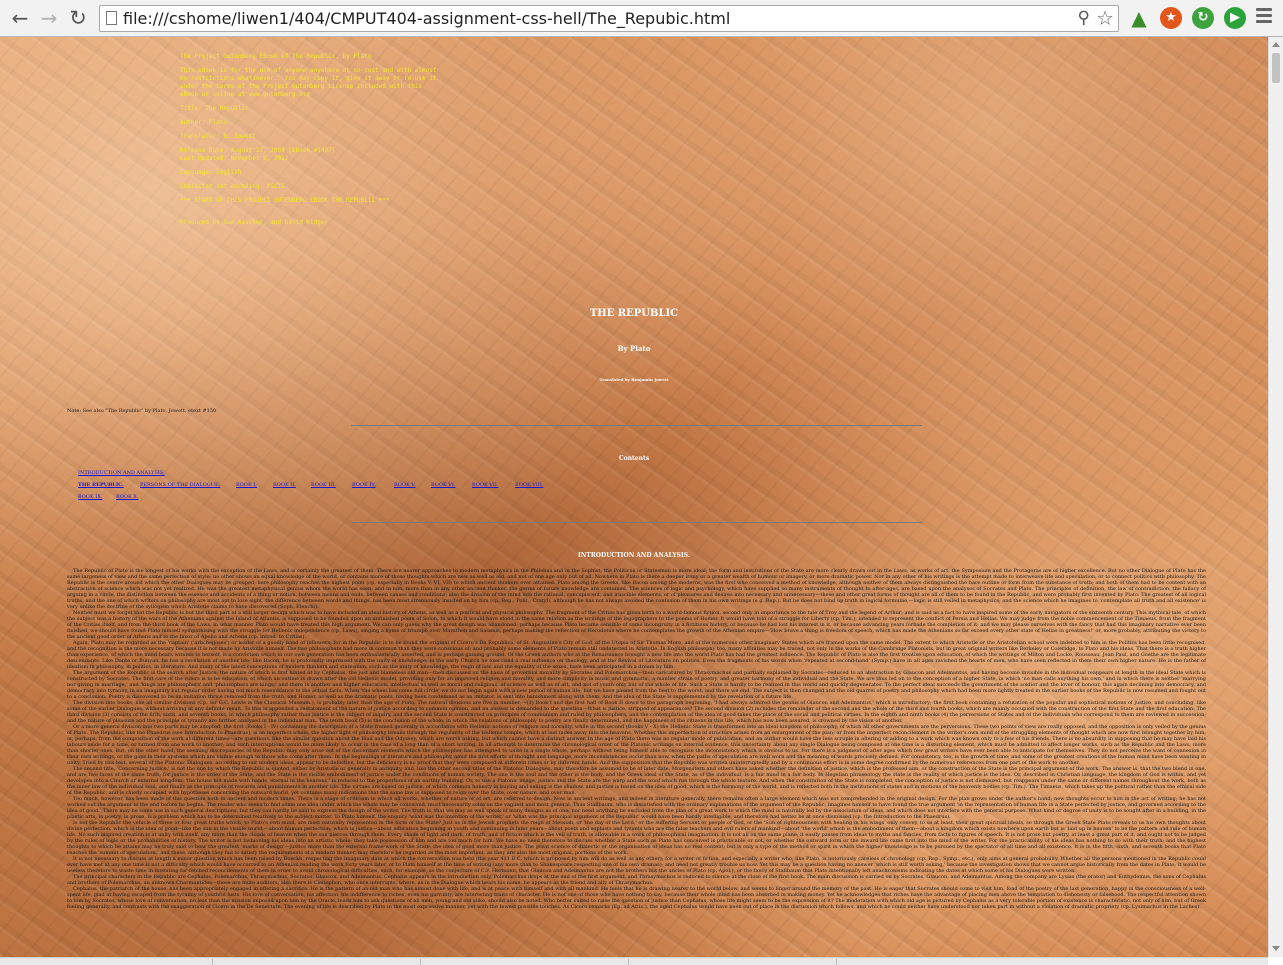 The width and height of the screenshot is (1283, 965). Describe the element at coordinates (101, 485) in the screenshot. I see `toc-link: THE REPUBLIC.` at that location.